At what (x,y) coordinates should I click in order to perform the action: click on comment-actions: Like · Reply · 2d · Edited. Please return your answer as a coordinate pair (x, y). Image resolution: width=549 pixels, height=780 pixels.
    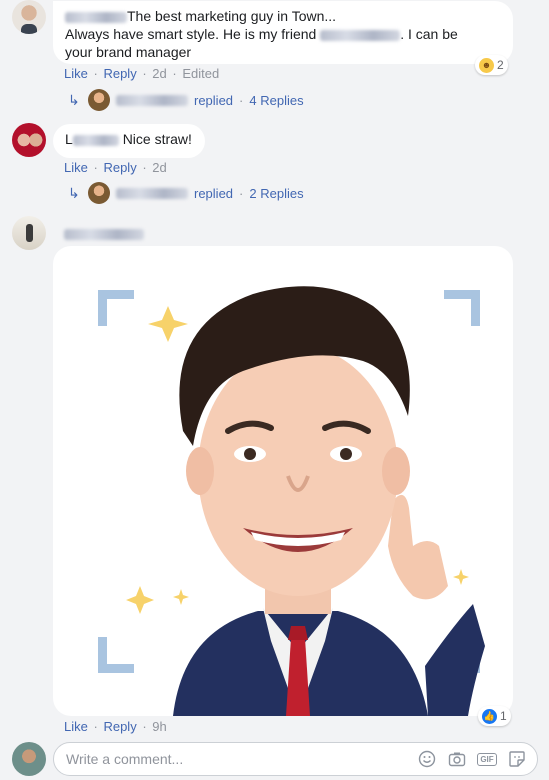
    Looking at the image, I should click on (142, 73).